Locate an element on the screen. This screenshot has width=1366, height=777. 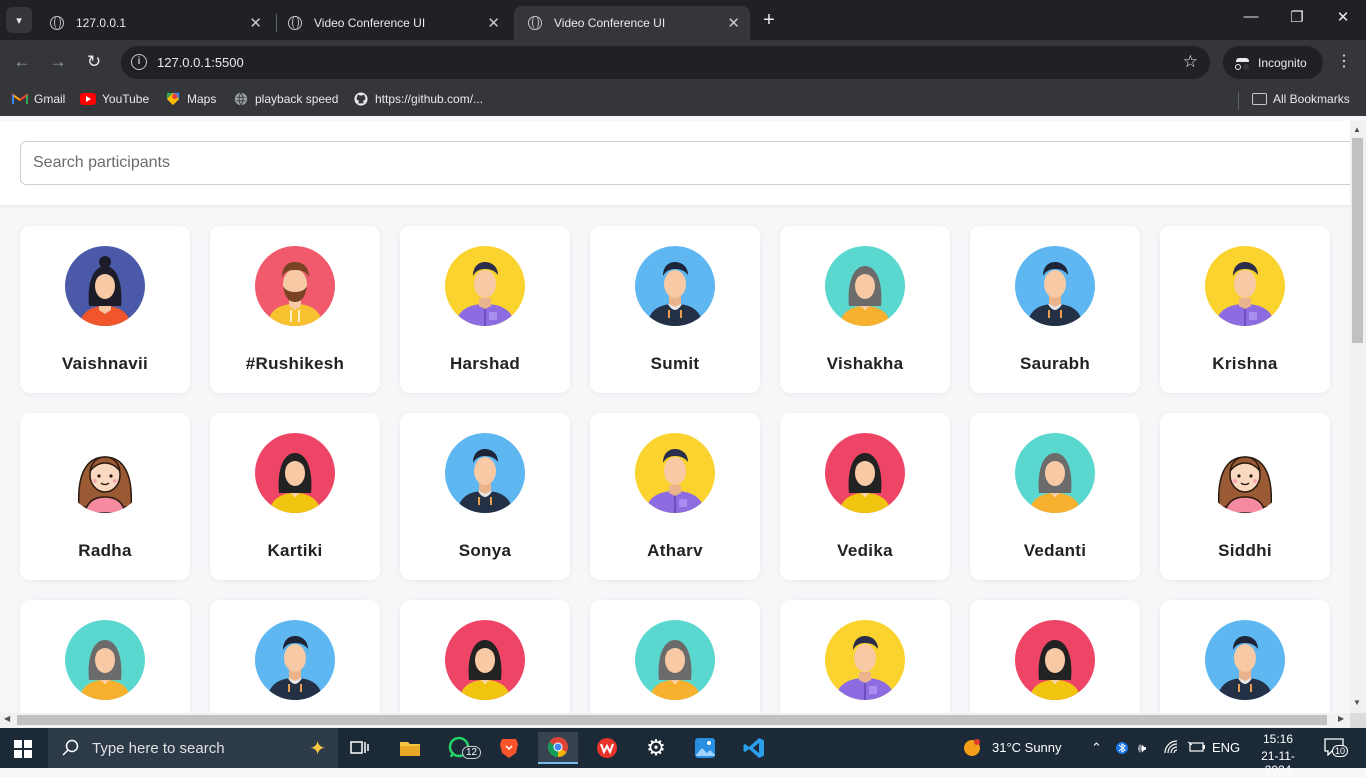
participant-card: #Rushikesh is located at coordinates (295, 309).